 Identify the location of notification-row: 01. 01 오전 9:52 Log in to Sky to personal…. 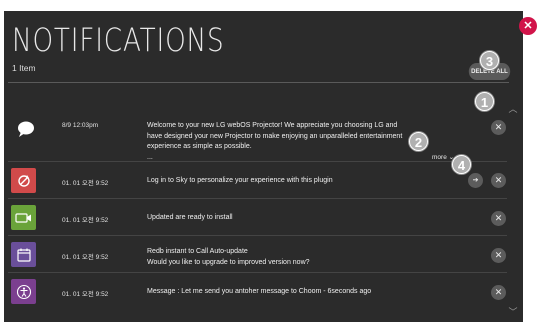
(255, 180).